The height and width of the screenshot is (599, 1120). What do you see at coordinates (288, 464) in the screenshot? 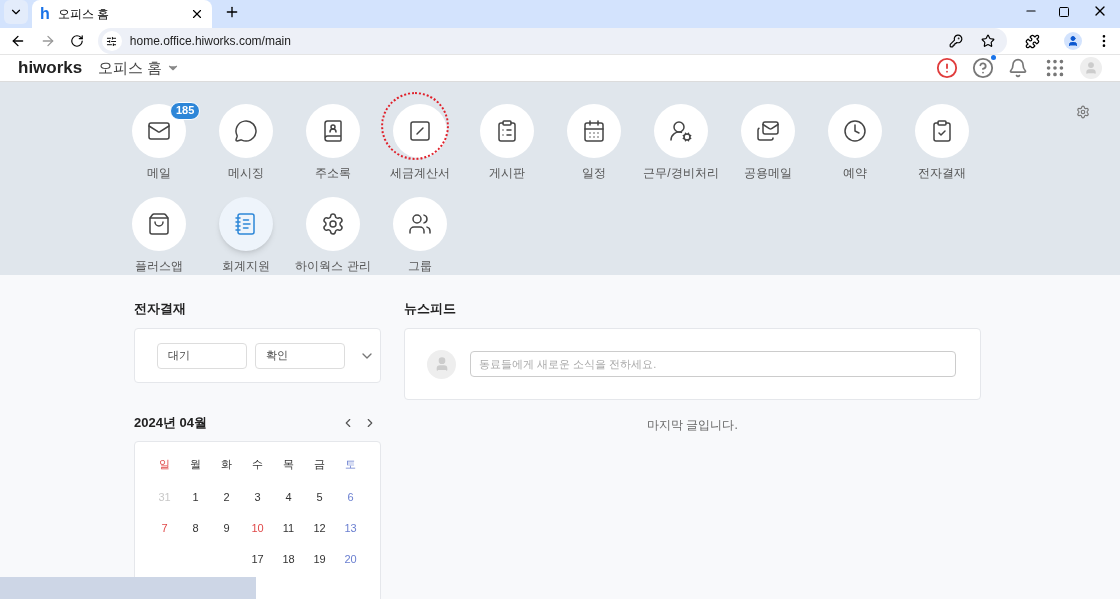
I see `weekday-label: 목` at bounding box center [288, 464].